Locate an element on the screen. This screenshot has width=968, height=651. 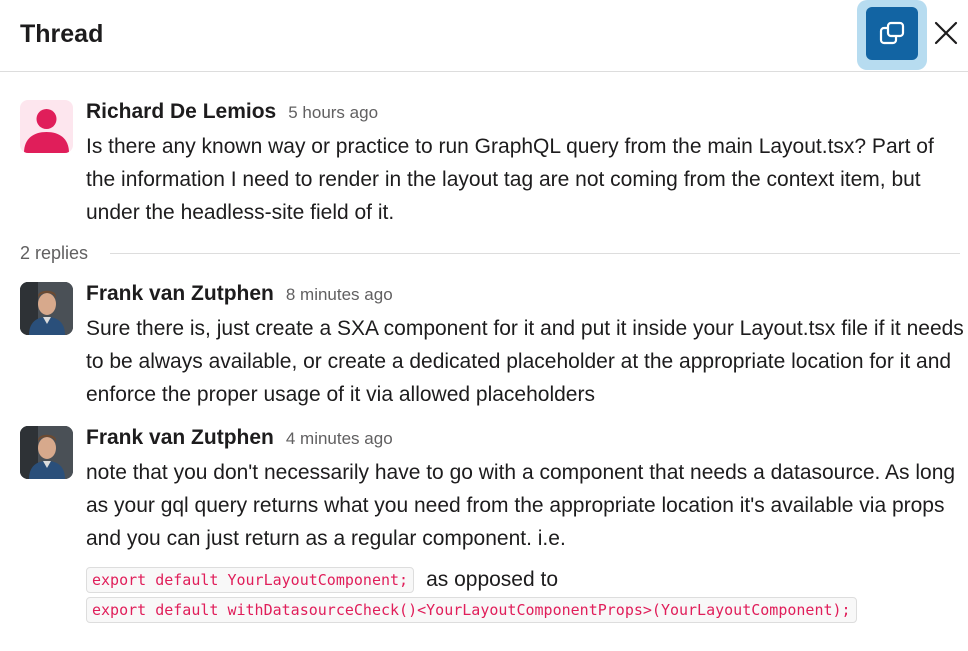
message-header: Richard De Lemios 5 hours ago is located at coordinates (526, 114).